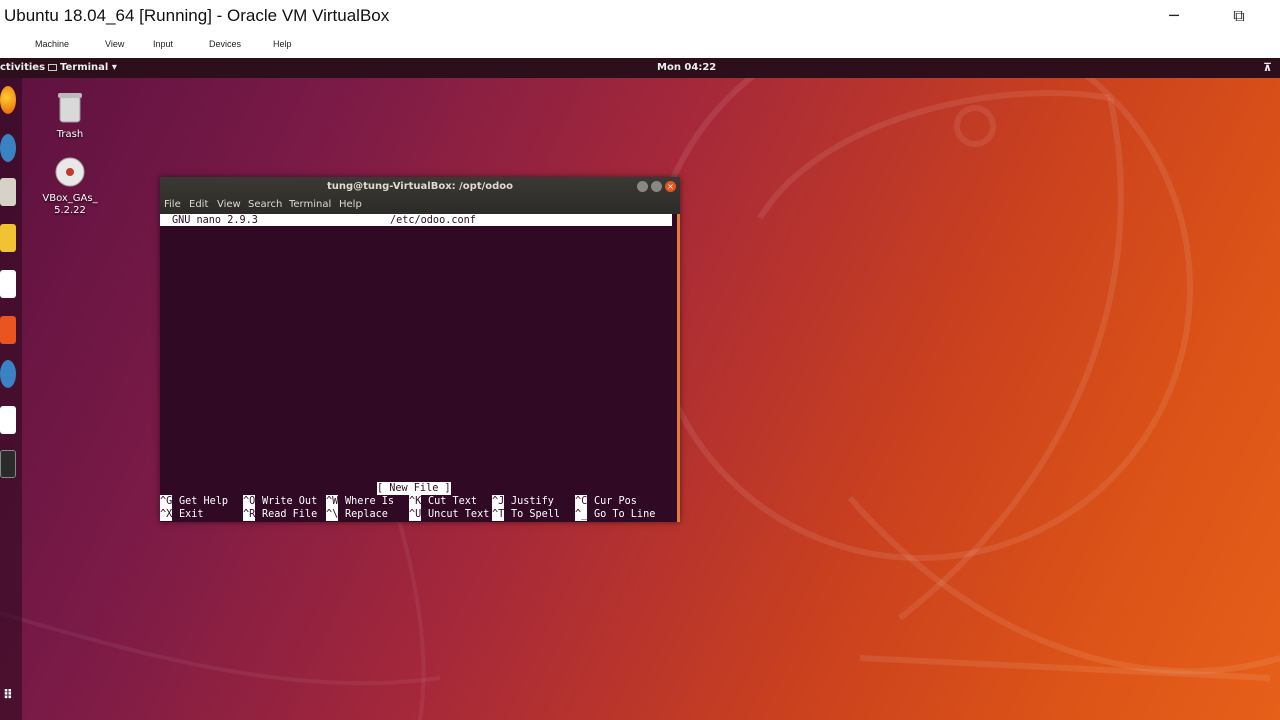 The width and height of the screenshot is (1280, 720). Describe the element at coordinates (70, 210) in the screenshot. I see `disc-label-line2: 5.2.22` at that location.